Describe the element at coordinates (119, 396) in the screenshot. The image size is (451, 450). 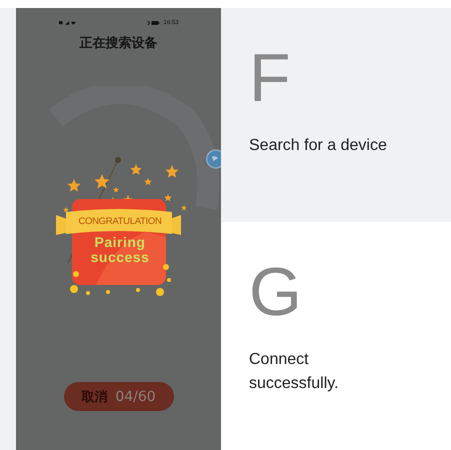
I see `cancel-button: 取消 04/60` at that location.